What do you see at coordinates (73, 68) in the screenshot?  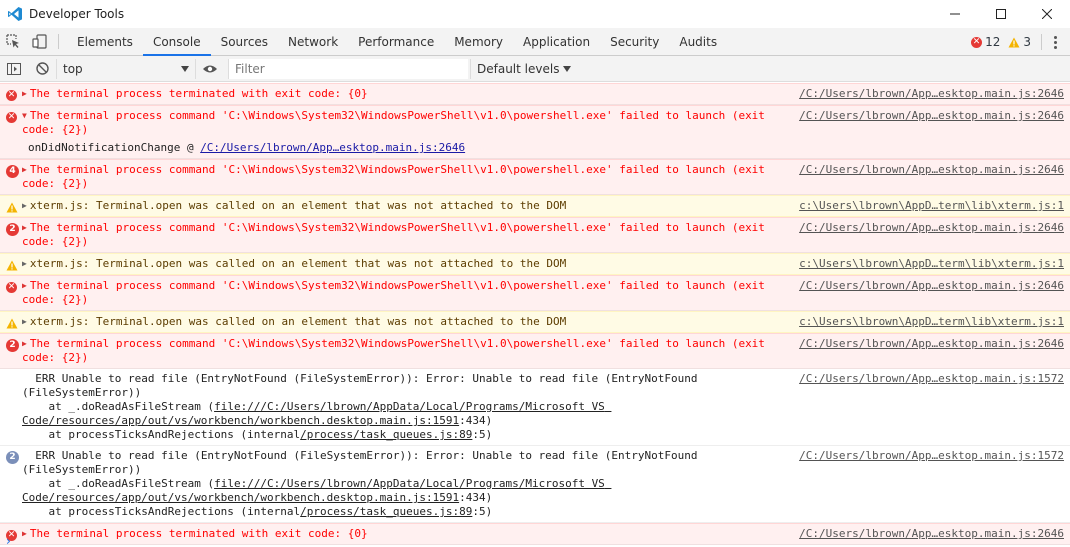 I see `execution-context-value: top` at bounding box center [73, 68].